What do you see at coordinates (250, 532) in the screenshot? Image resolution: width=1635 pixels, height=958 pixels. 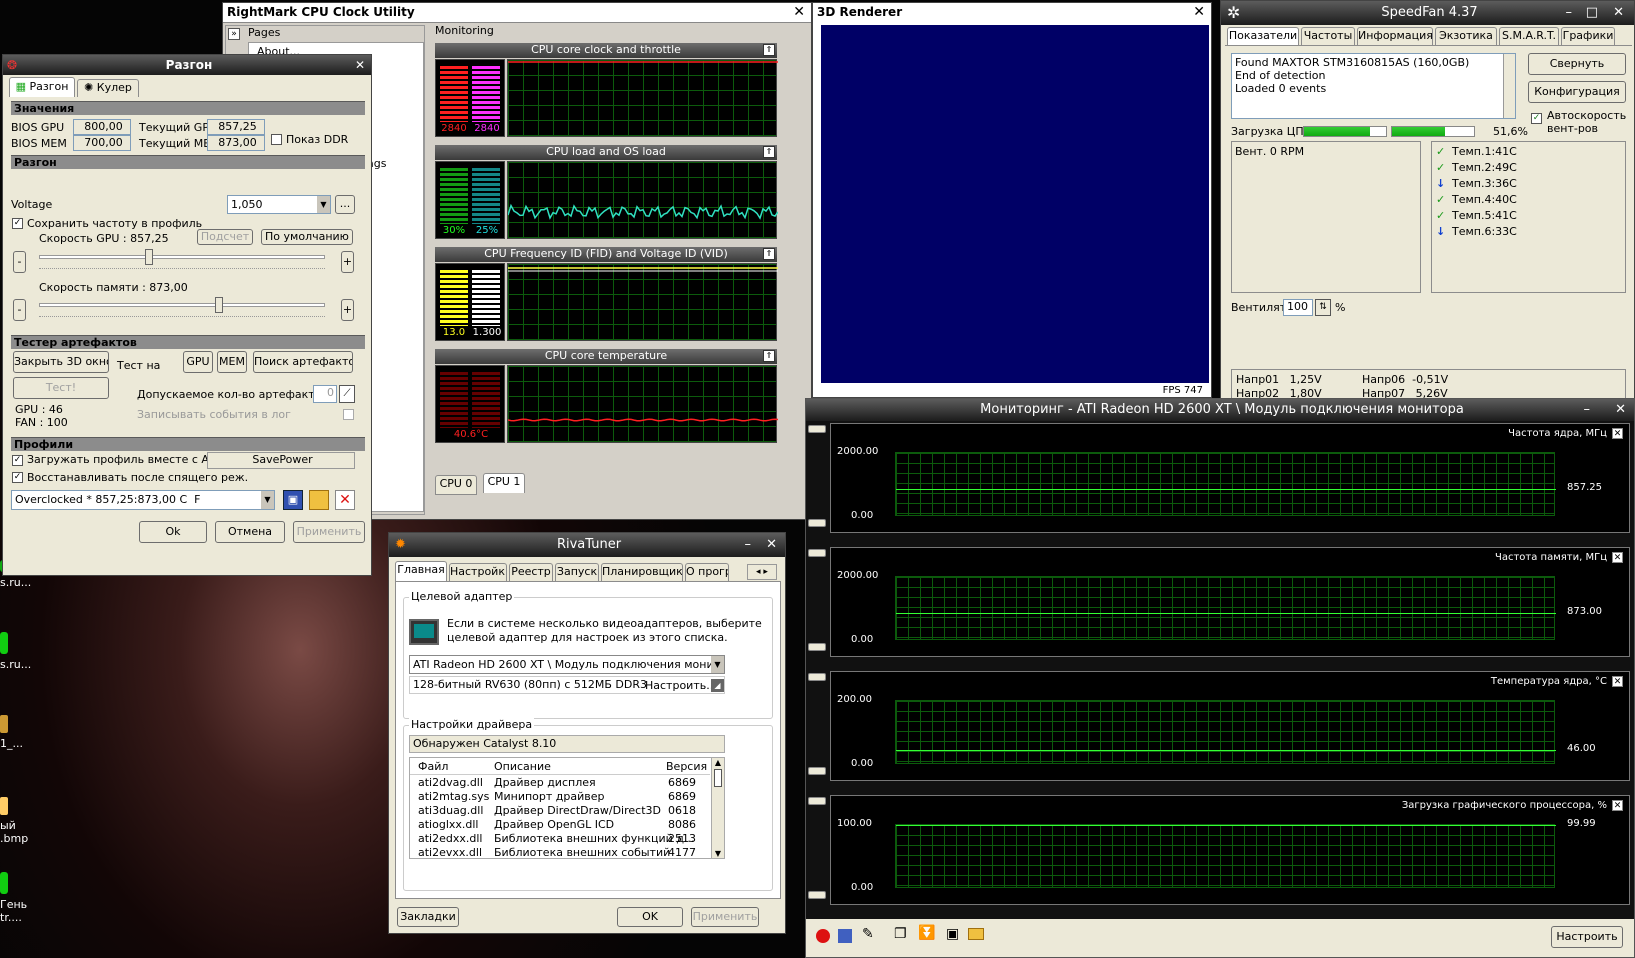 I see `cancel-button: Отмена` at bounding box center [250, 532].